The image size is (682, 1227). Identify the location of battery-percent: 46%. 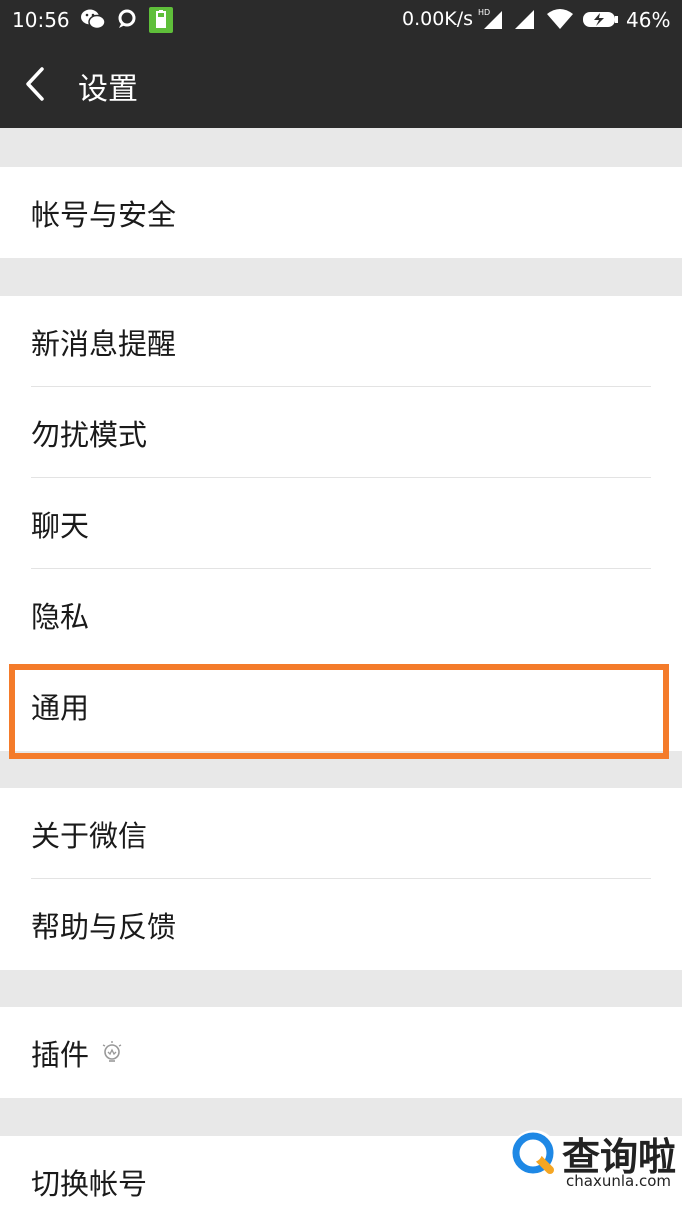
(648, 20).